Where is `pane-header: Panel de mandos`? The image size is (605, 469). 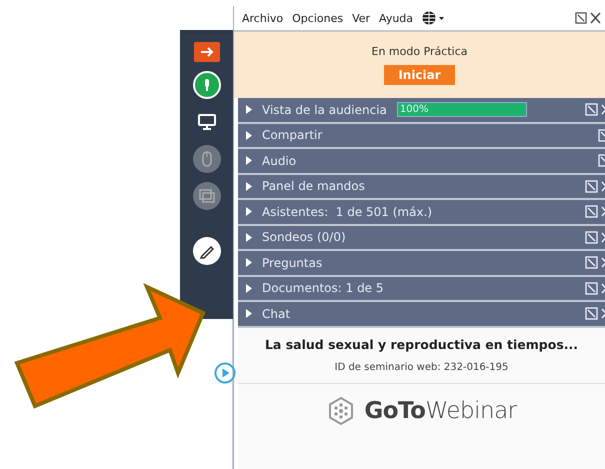
pane-header: Panel de mandos is located at coordinates (421, 187).